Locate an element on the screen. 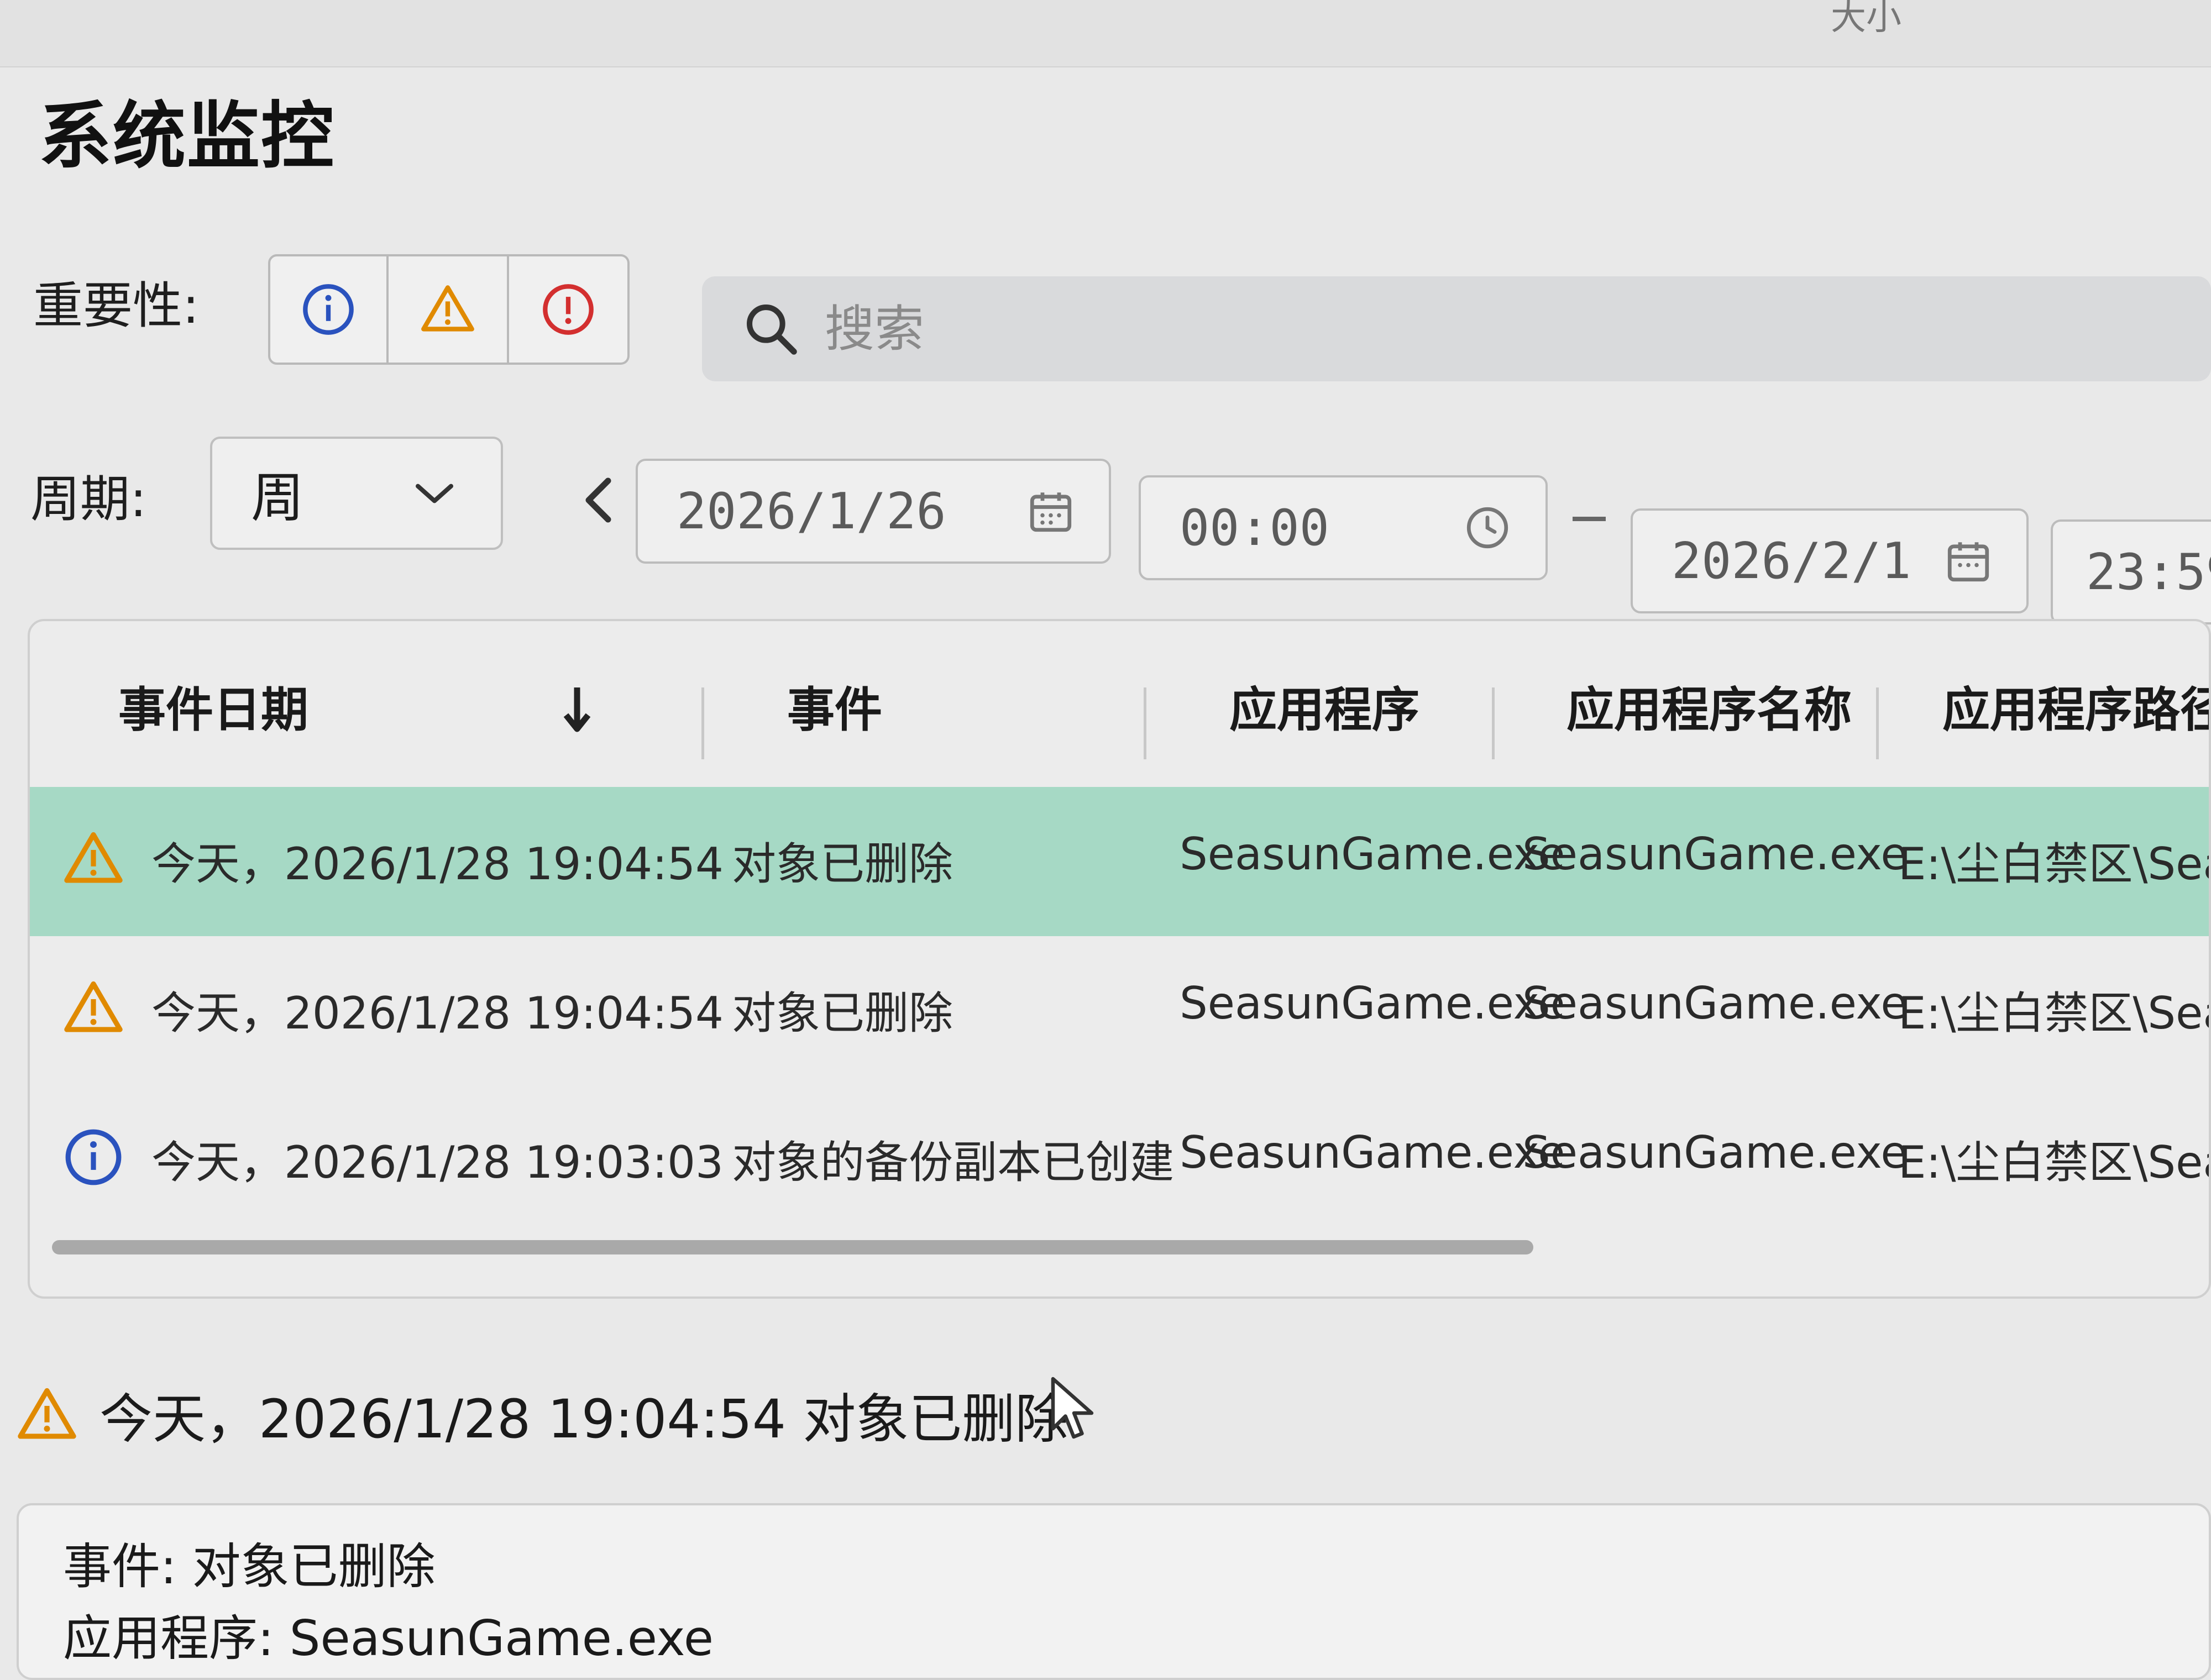 The height and width of the screenshot is (1680, 2211). previous-period-button is located at coordinates (597, 500).